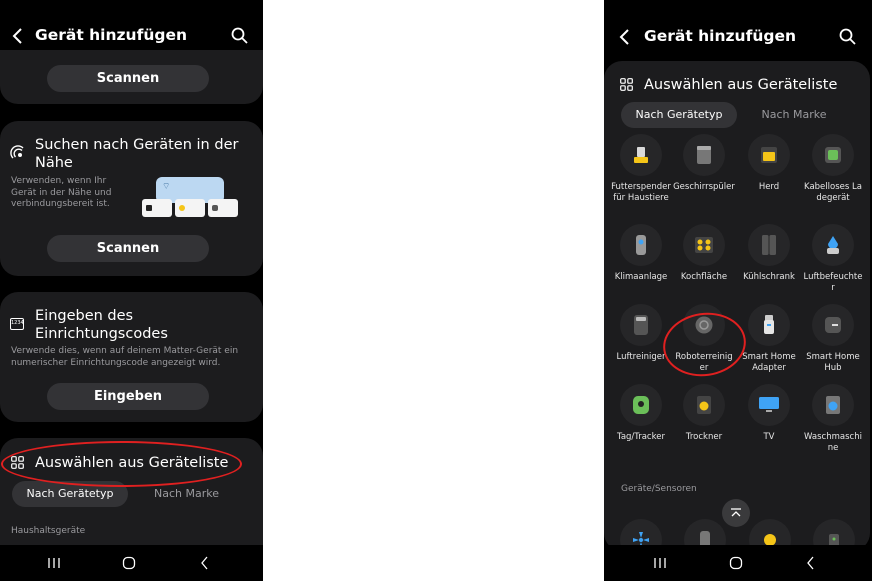  I want to click on wireless-charger-icon, so click(833, 155).